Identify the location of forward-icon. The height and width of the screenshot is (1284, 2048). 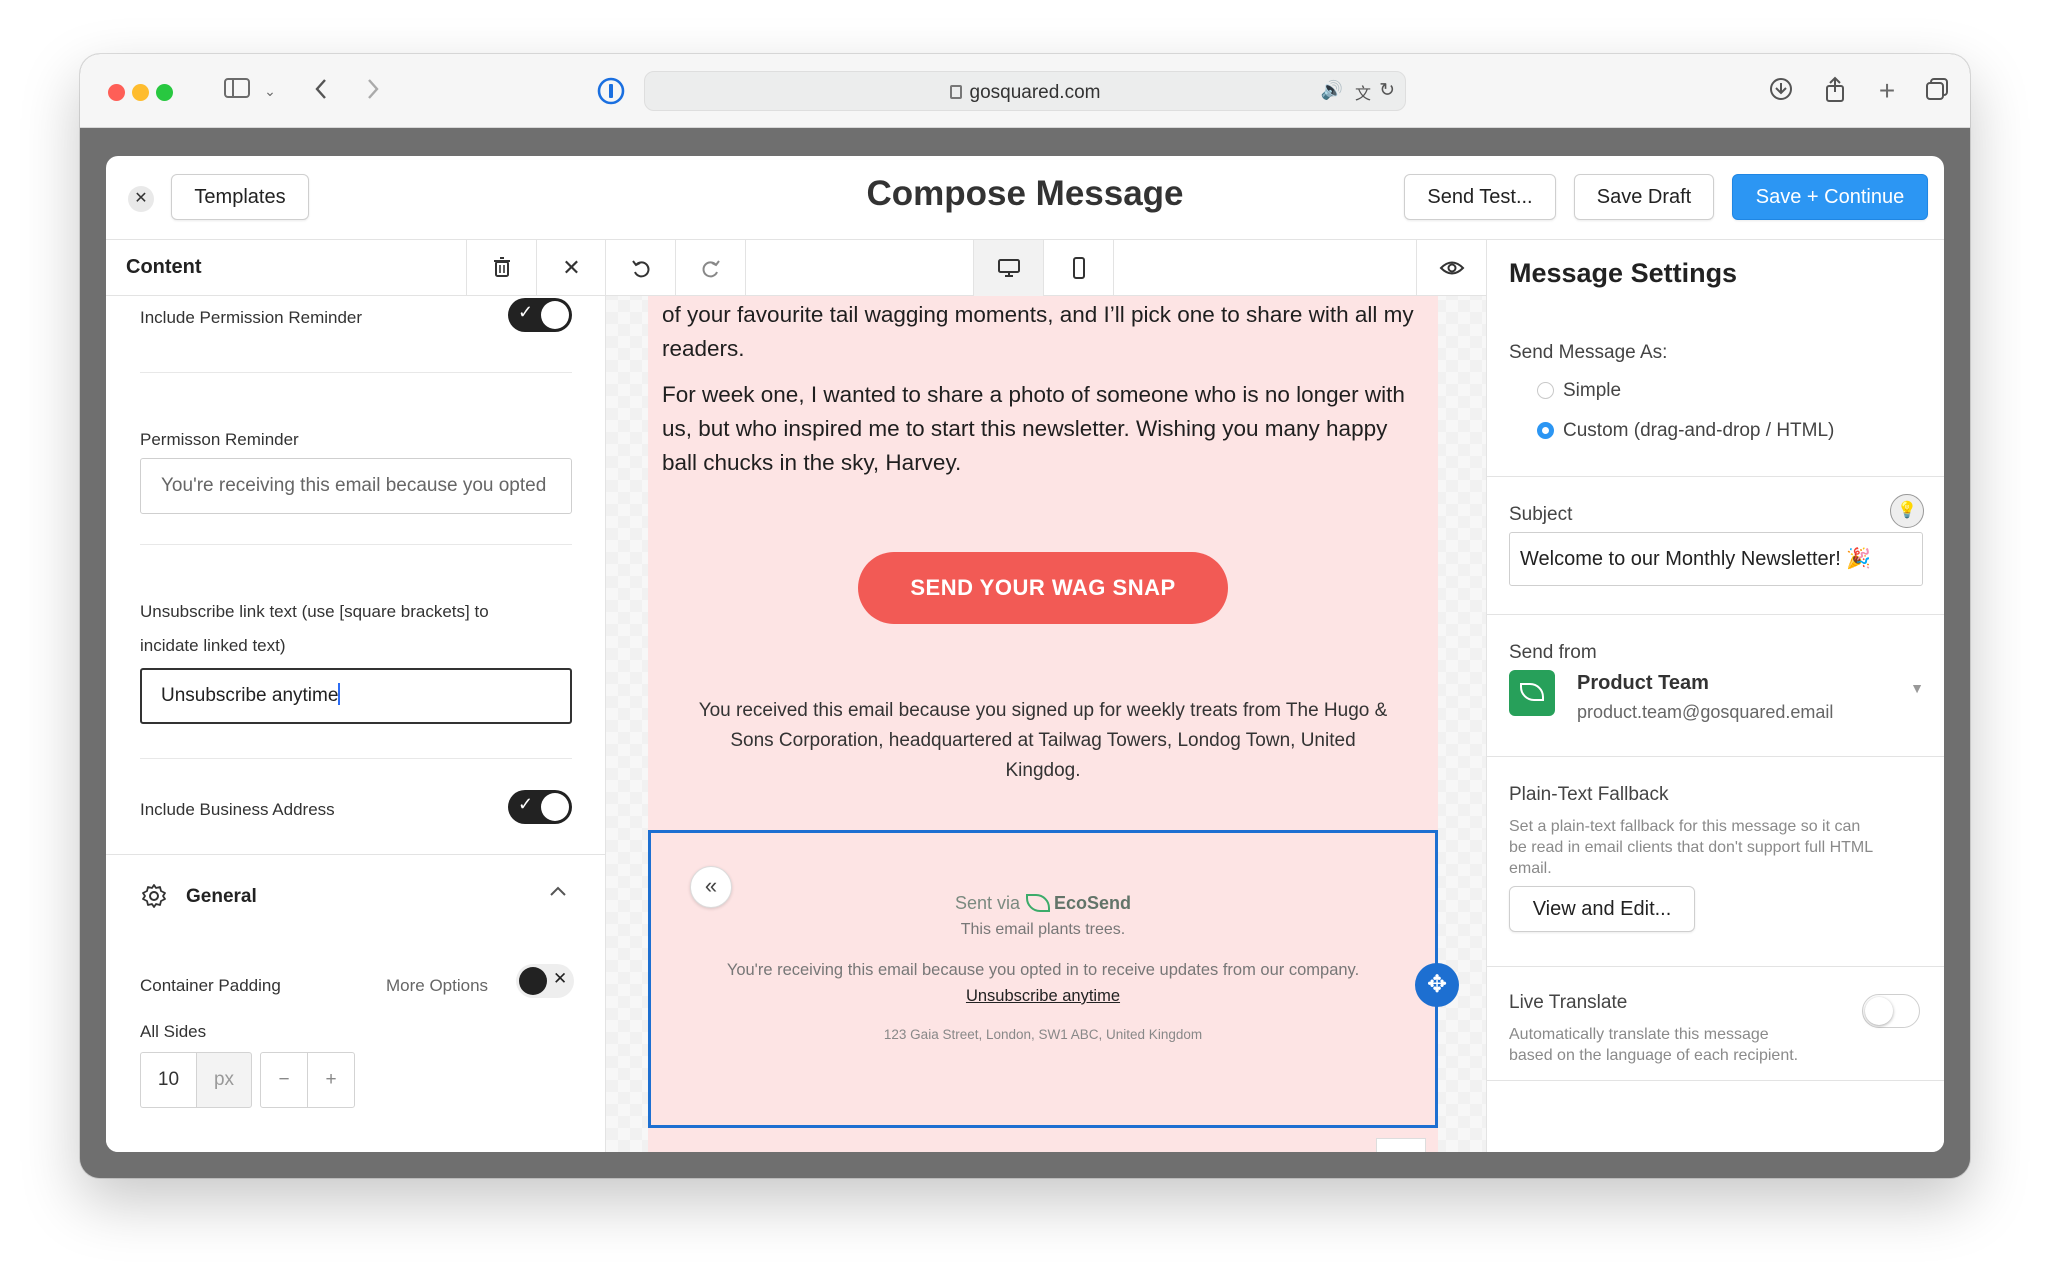
(373, 91).